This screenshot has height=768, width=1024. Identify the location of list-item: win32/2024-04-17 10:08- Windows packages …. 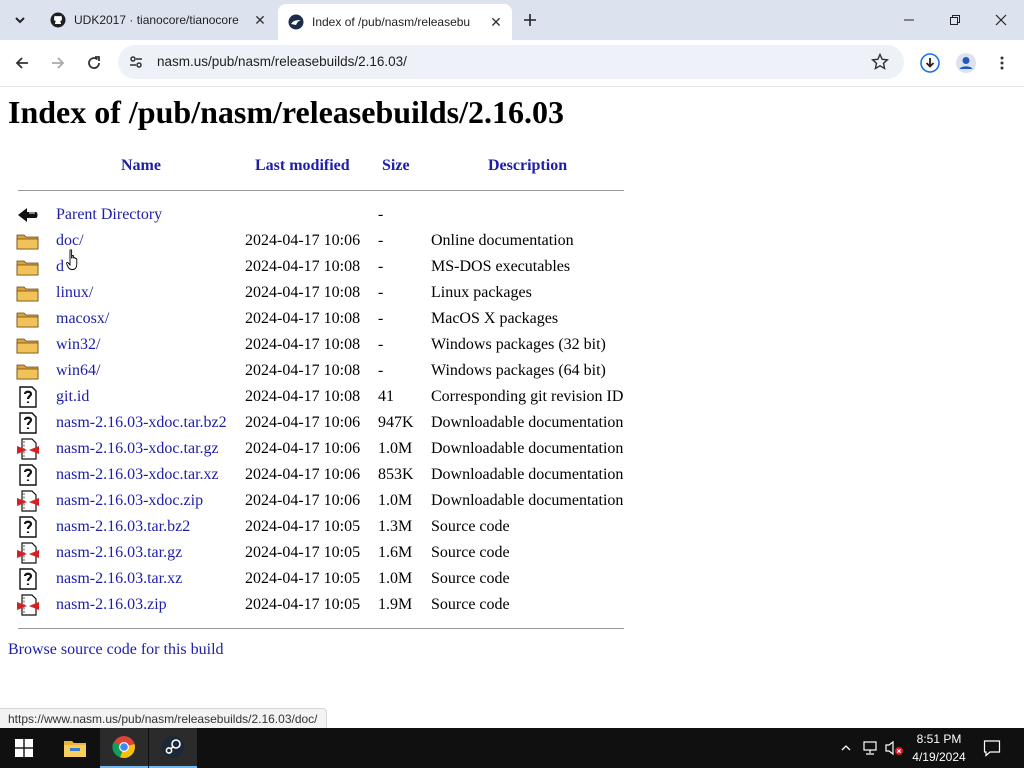
(326, 345).